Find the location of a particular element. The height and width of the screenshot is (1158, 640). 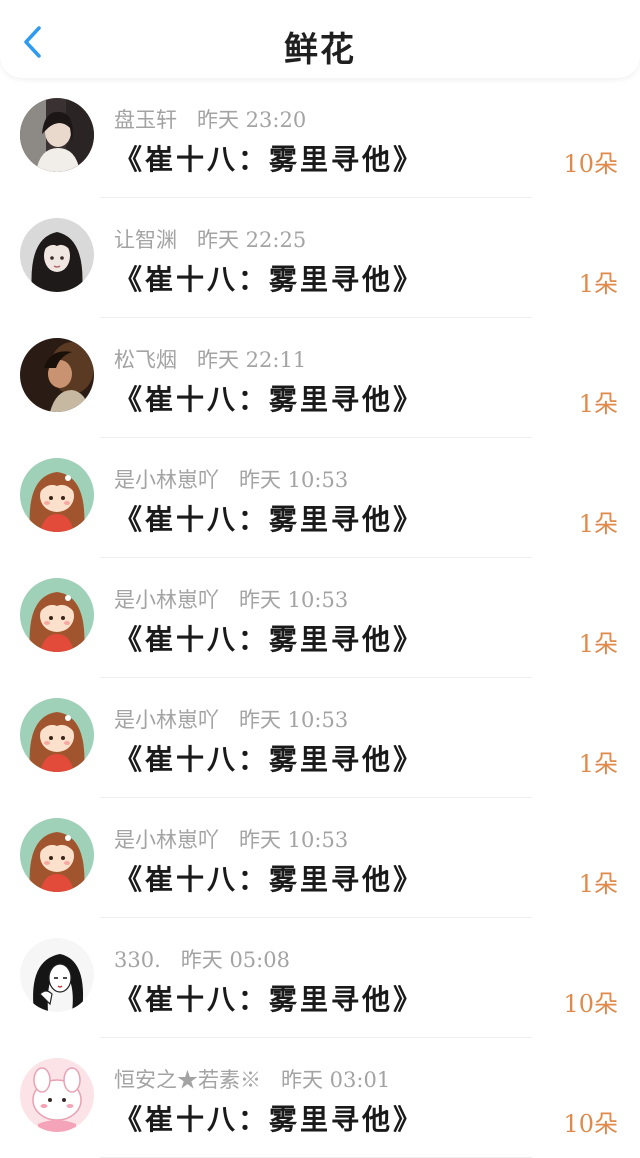

sketch-girl-avatar-icon is located at coordinates (57, 975).